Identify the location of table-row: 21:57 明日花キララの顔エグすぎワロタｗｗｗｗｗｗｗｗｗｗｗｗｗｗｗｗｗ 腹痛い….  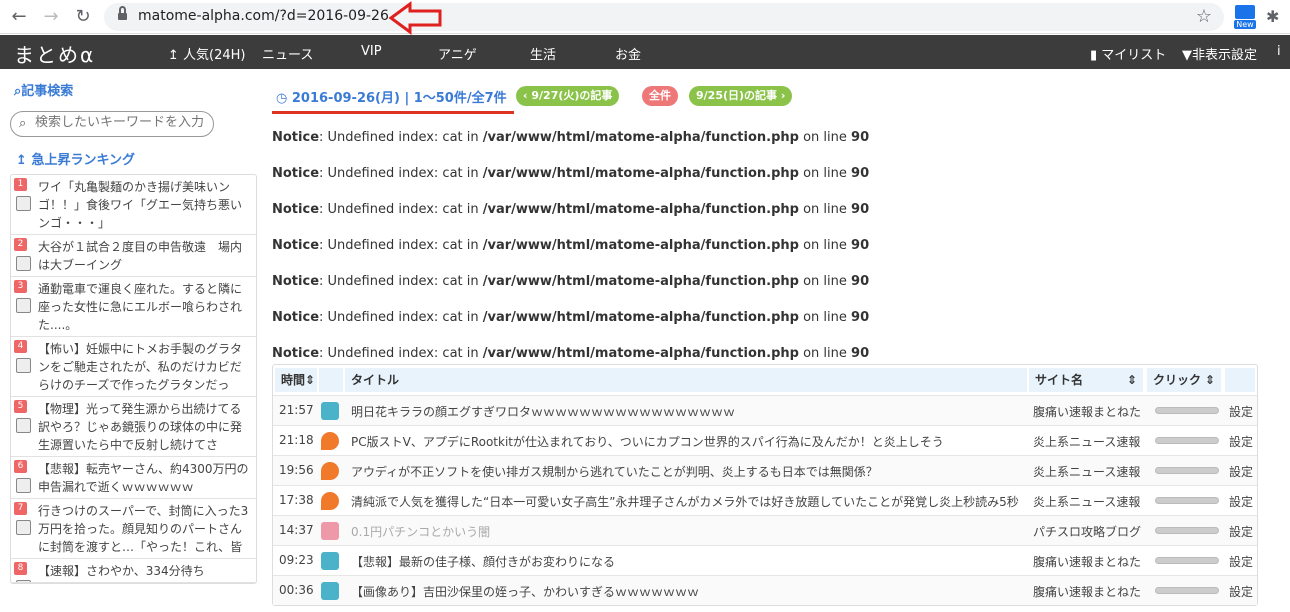
(765, 410).